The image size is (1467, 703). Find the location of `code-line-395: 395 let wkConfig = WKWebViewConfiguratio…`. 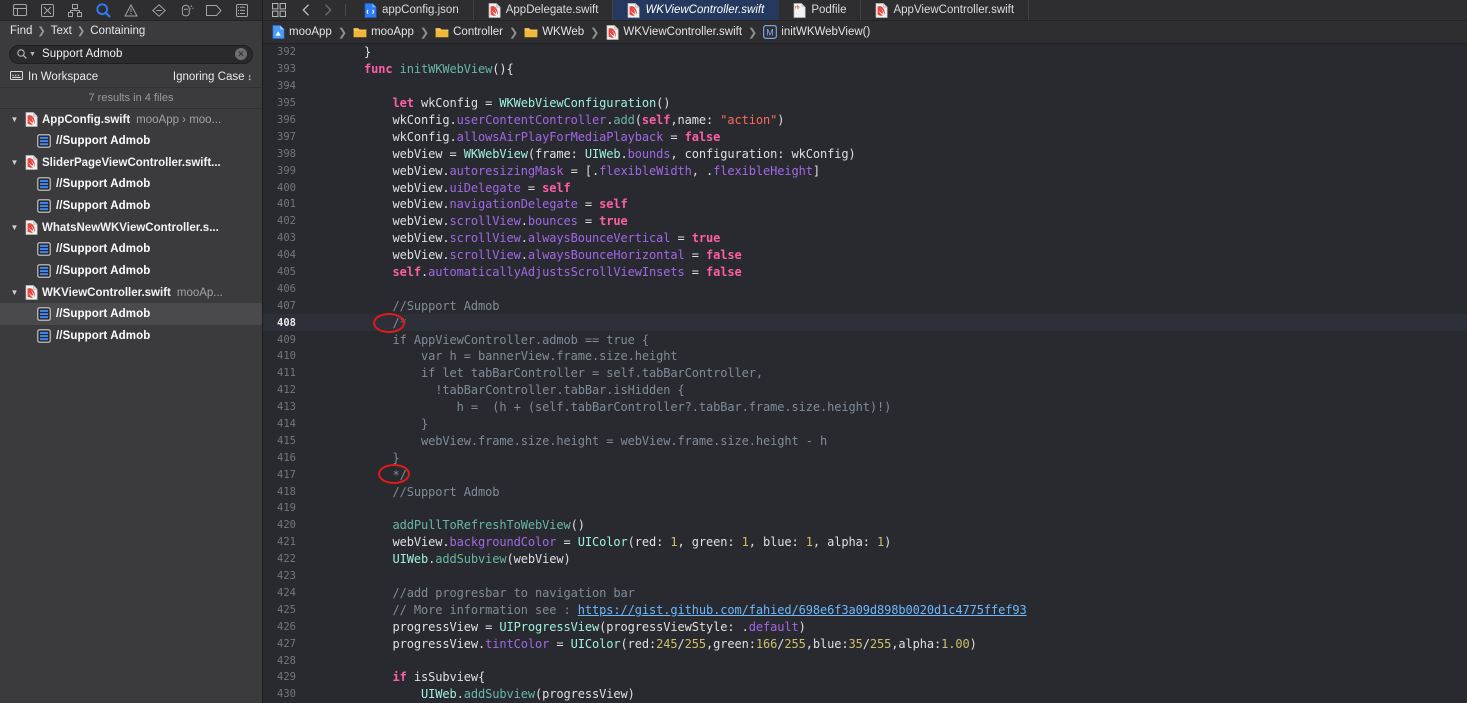

code-line-395: 395 let wkConfig = WKWebViewConfiguratio… is located at coordinates (865, 103).